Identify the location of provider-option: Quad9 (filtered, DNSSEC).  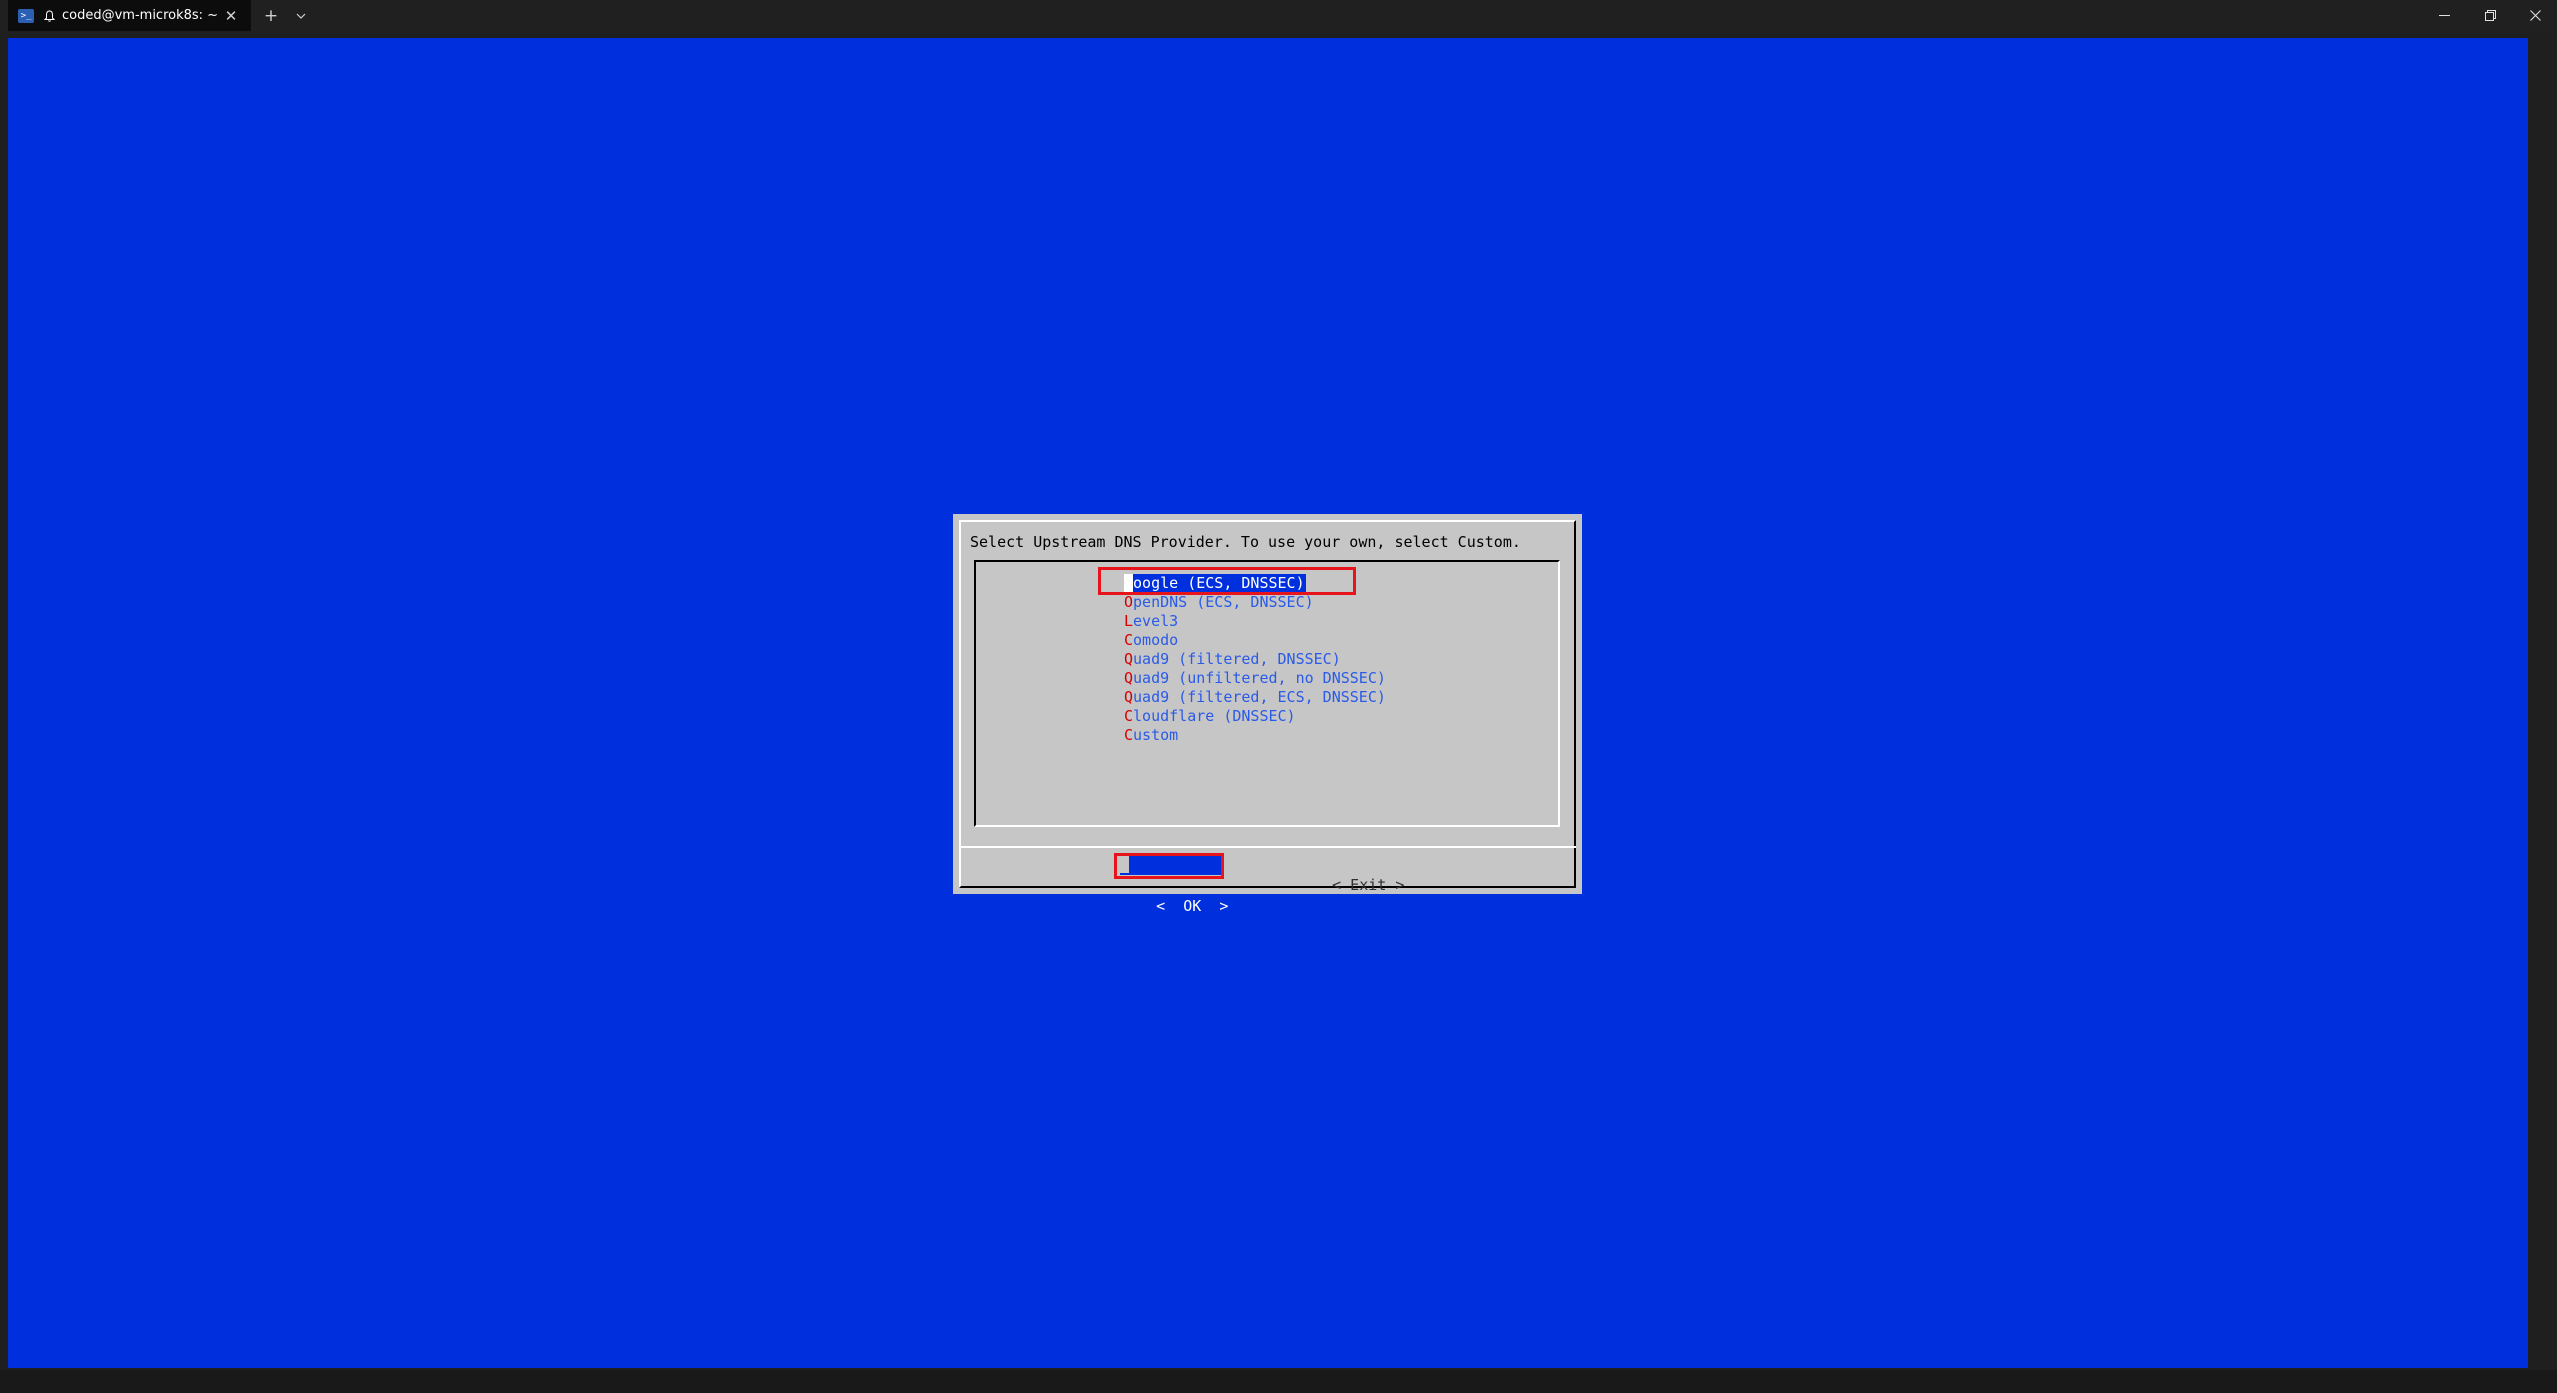
(1232, 659).